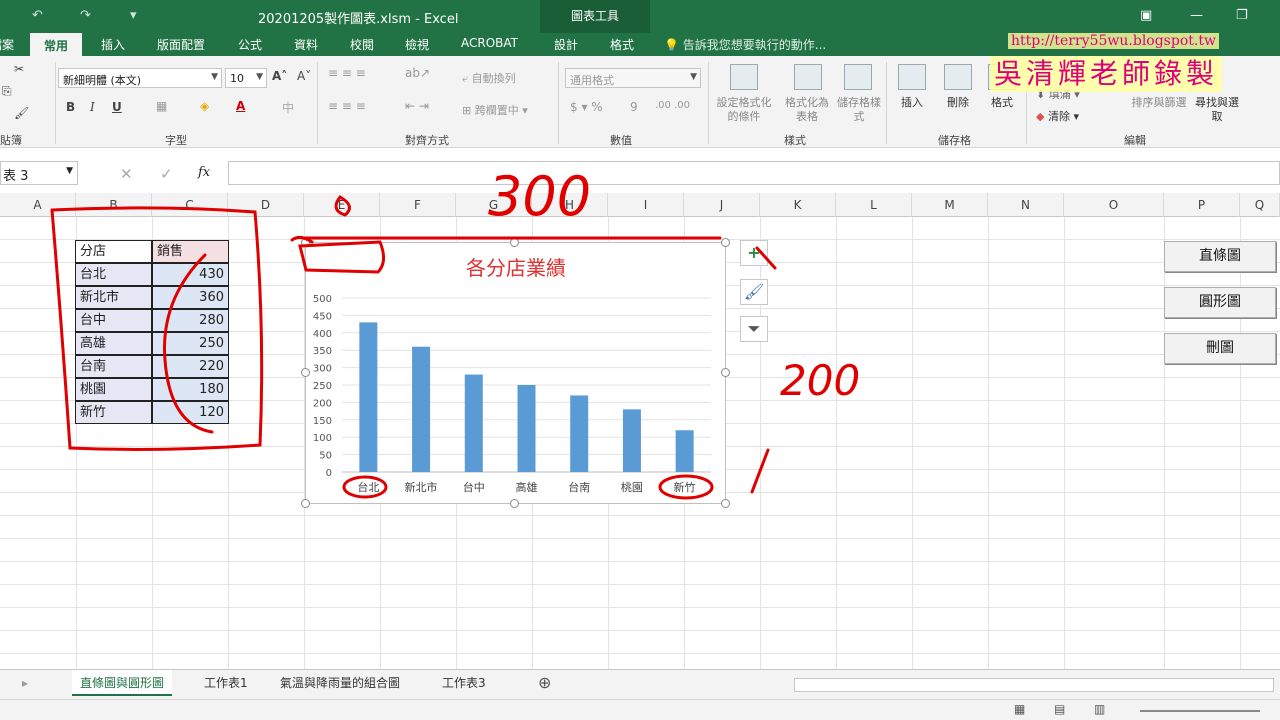 The image size is (1280, 720). I want to click on annotation-circle-e, so click(342, 206).